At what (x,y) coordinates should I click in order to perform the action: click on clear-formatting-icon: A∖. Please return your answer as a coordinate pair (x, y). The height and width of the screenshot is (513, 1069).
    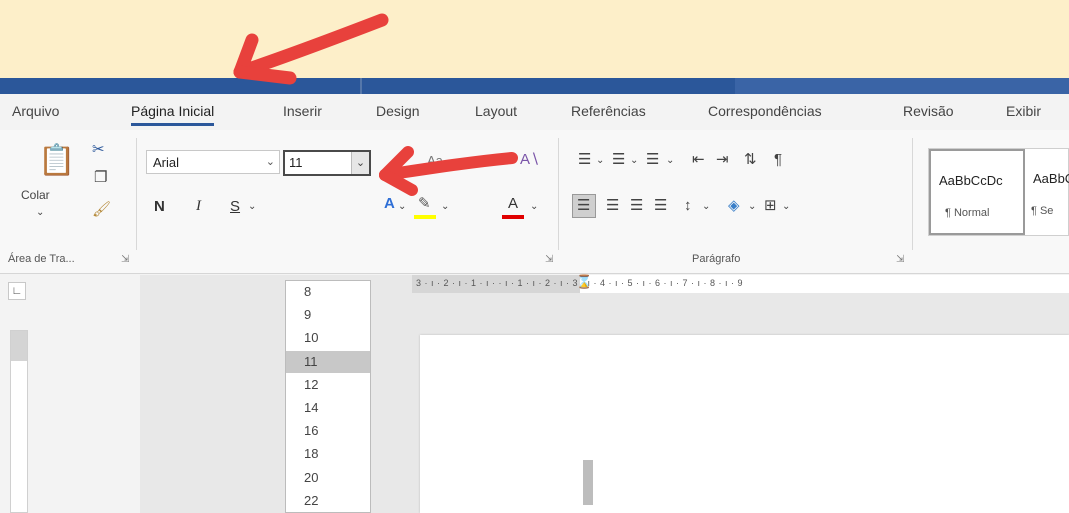
    Looking at the image, I should click on (530, 159).